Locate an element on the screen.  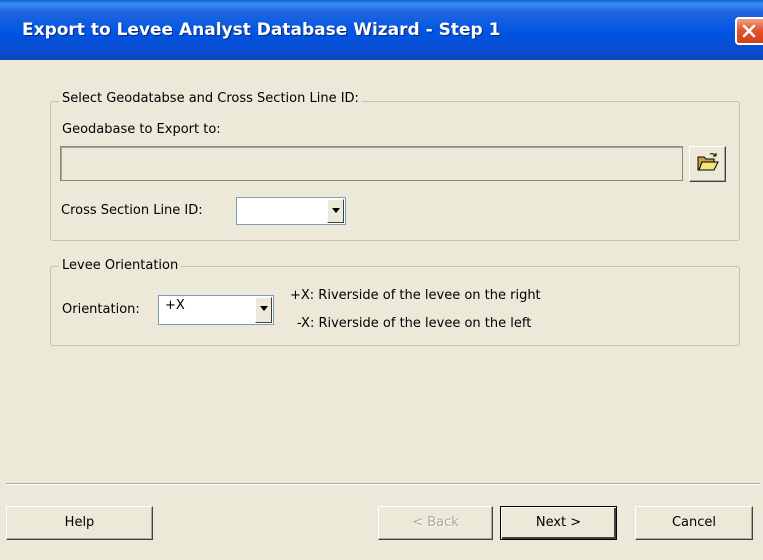
close-icon is located at coordinates (749, 31).